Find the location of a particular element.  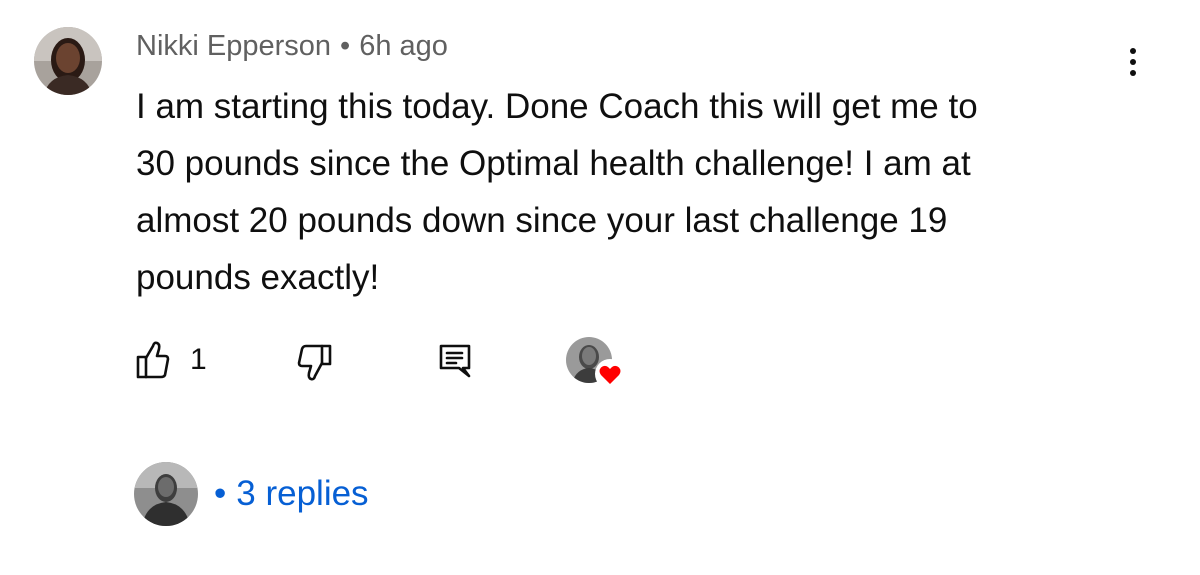

dislike-button is located at coordinates (313, 363).